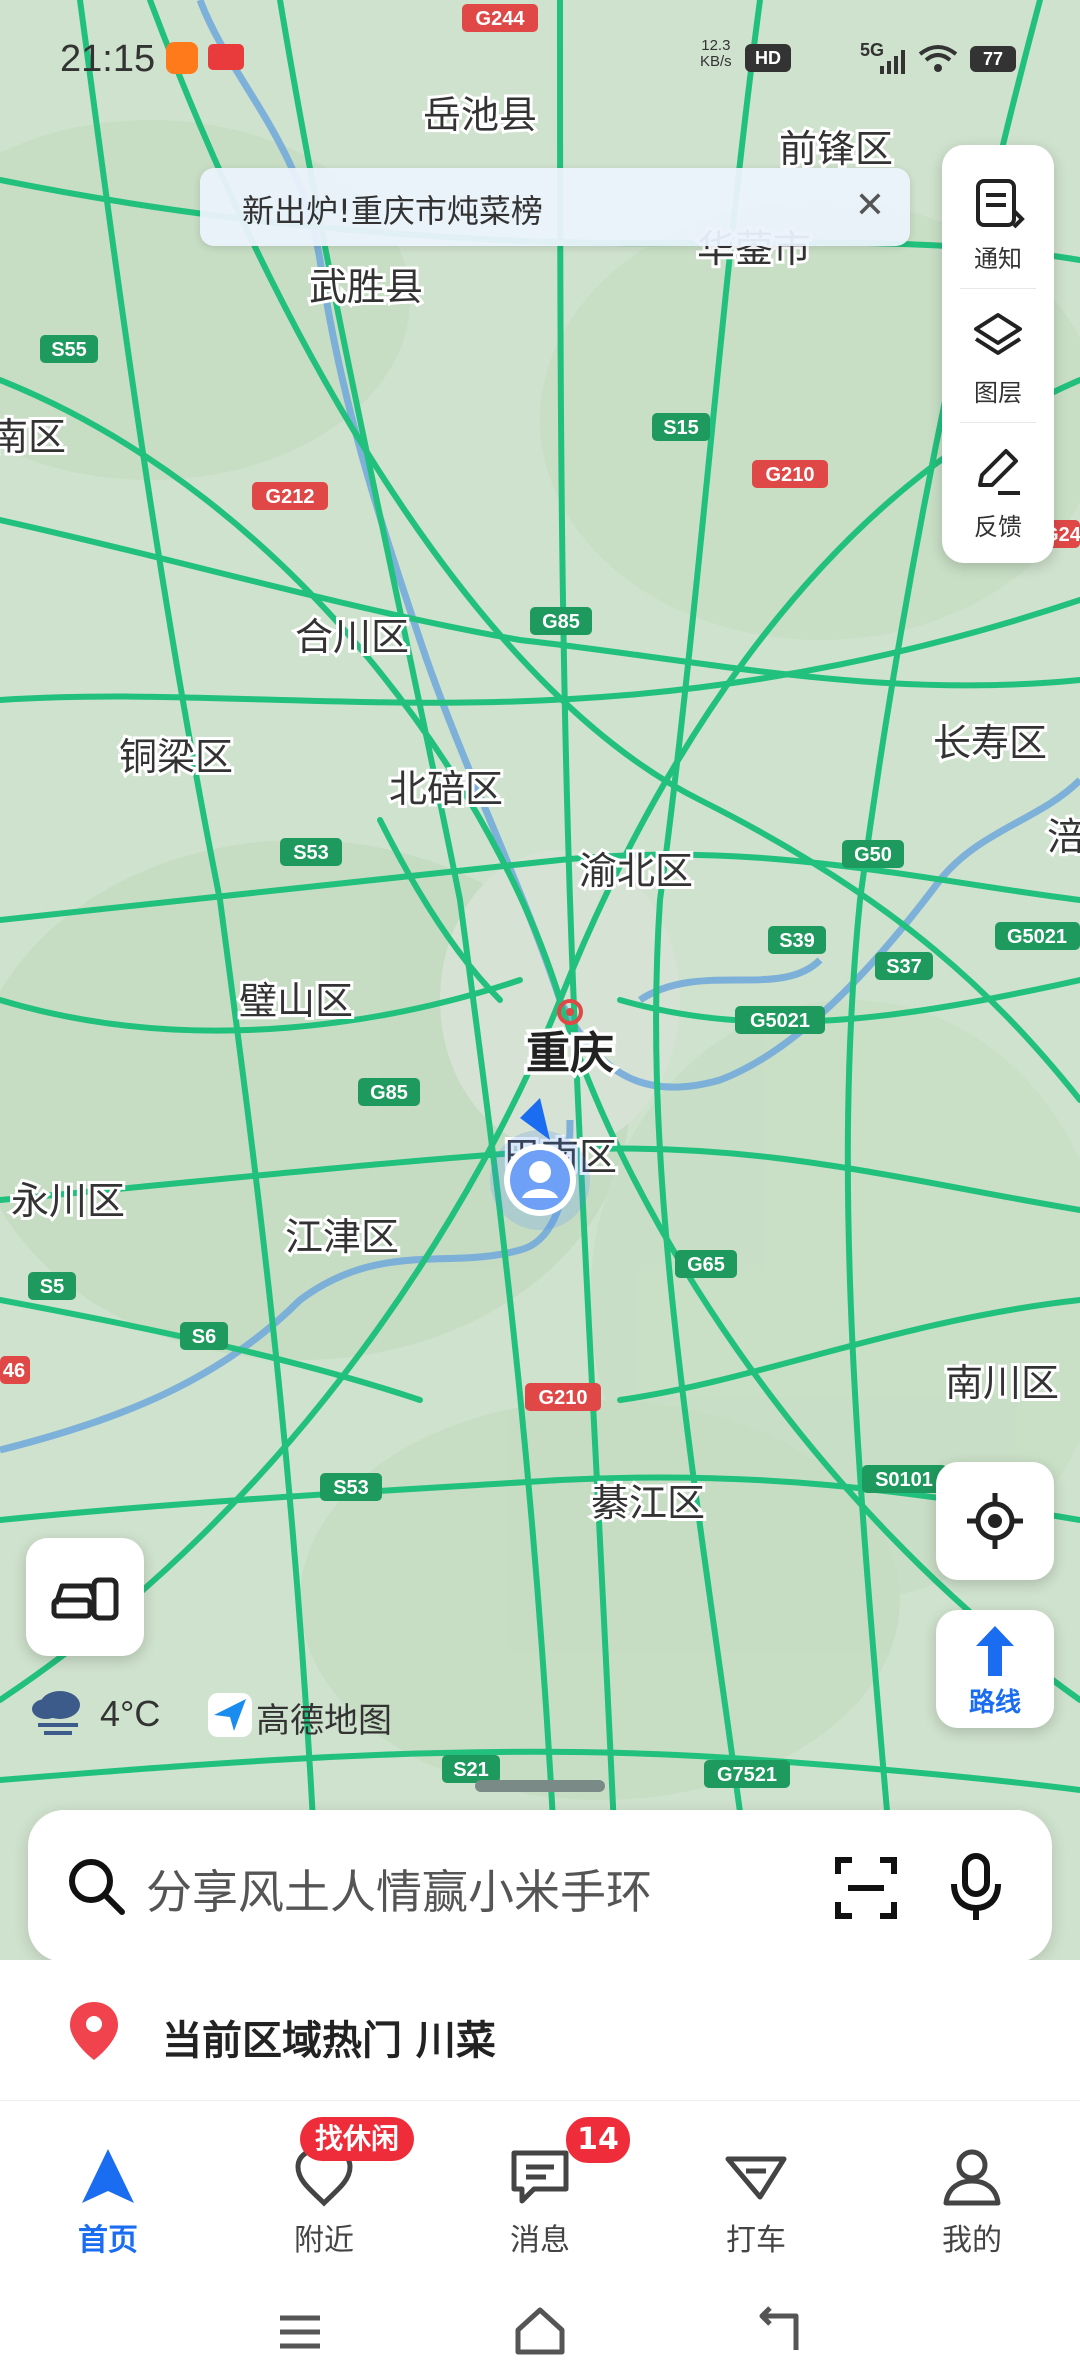 Image resolution: width=1080 pixels, height=2376 pixels. What do you see at coordinates (540, 55) in the screenshot?
I see `status-bar: 21:15 12.3 KB/s HD 5G 77` at bounding box center [540, 55].